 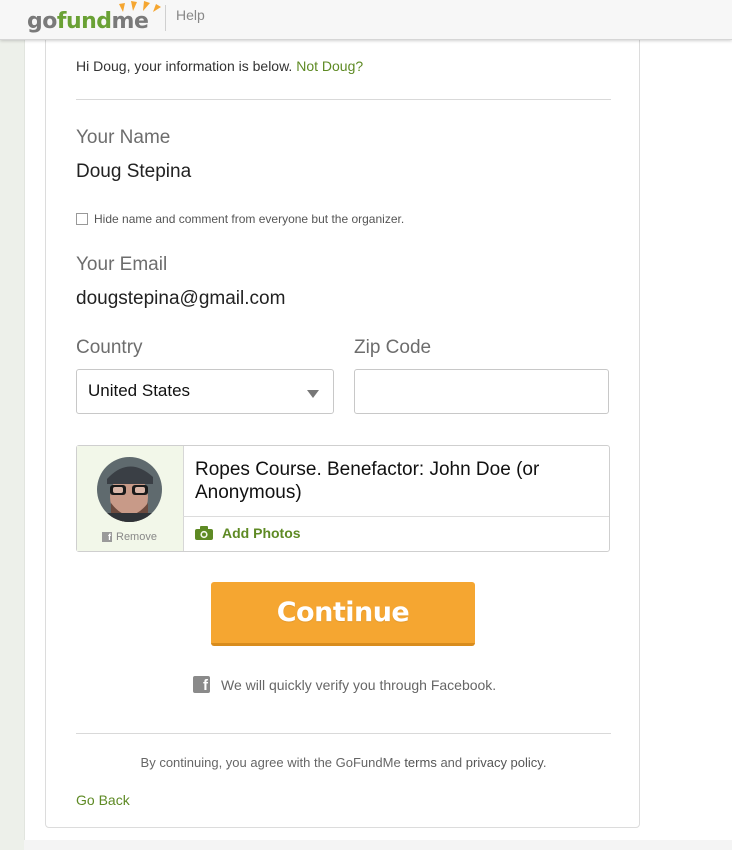 I want to click on hide-name-checkbox, so click(x=82, y=219).